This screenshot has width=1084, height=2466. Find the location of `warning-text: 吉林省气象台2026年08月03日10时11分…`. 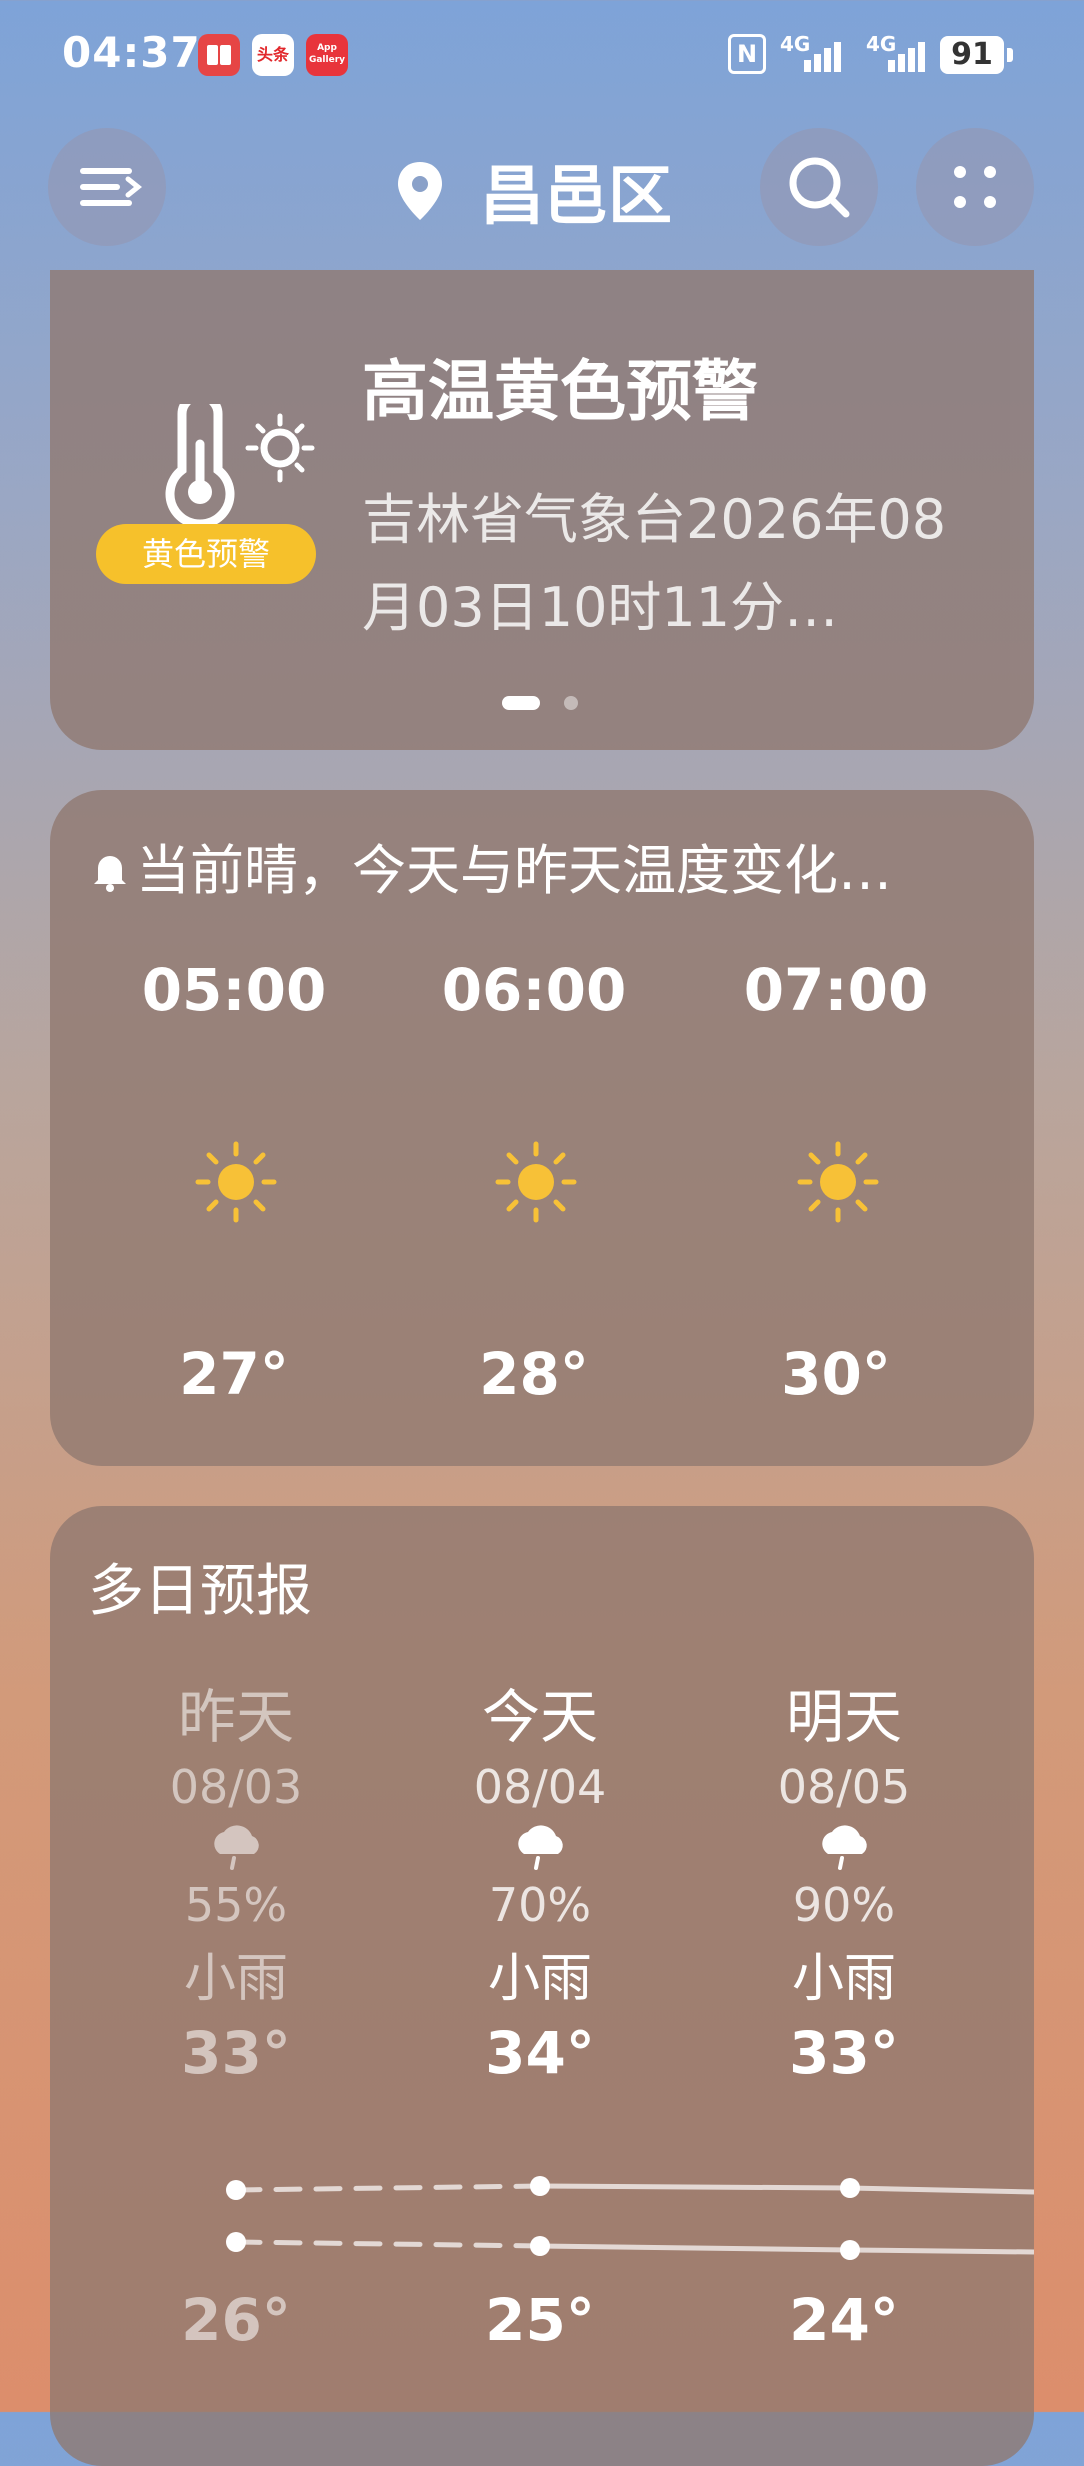

warning-text: 吉林省气象台2026年08月03日10时11分… is located at coordinates (654, 563).